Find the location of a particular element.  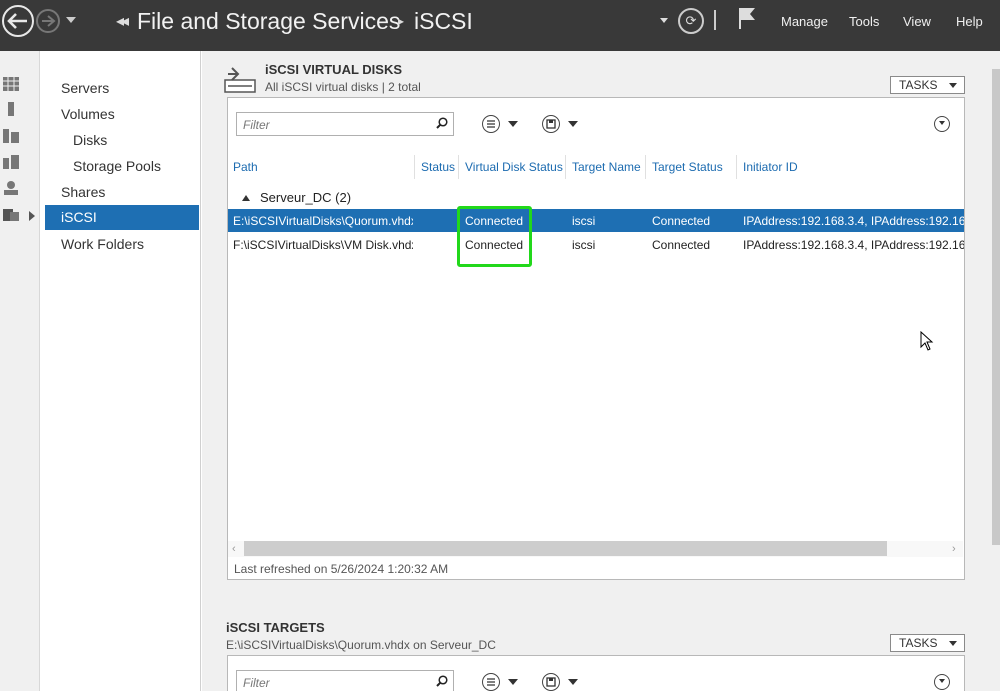

vertical-scrollbar is located at coordinates (995, 371).